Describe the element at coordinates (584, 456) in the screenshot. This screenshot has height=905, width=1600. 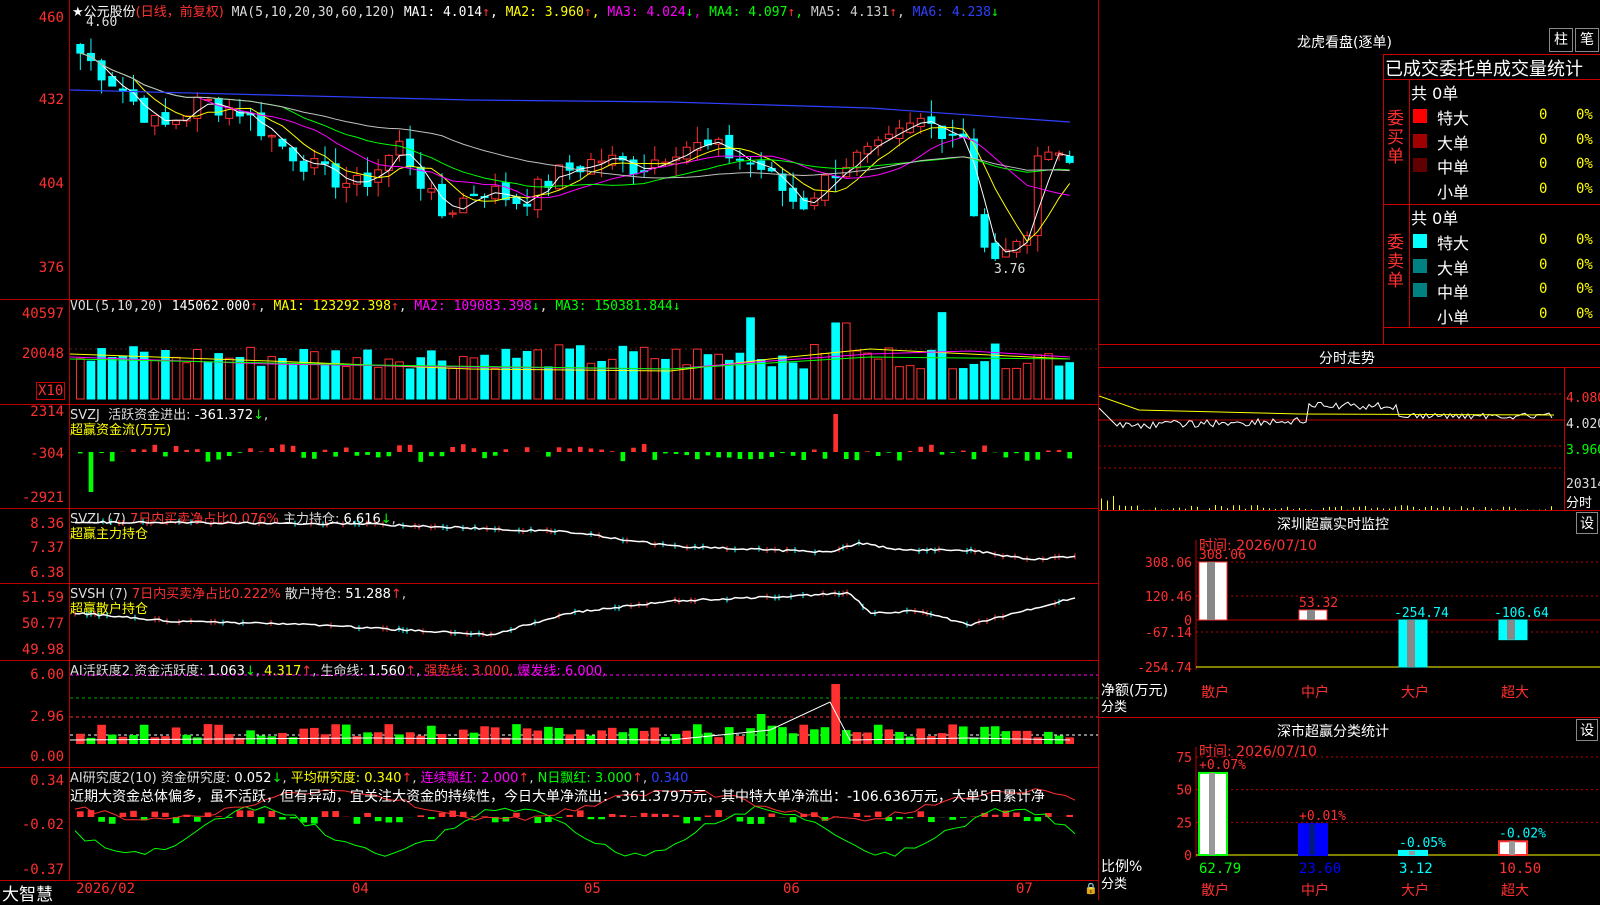
I see `fund-flow-chart` at that location.